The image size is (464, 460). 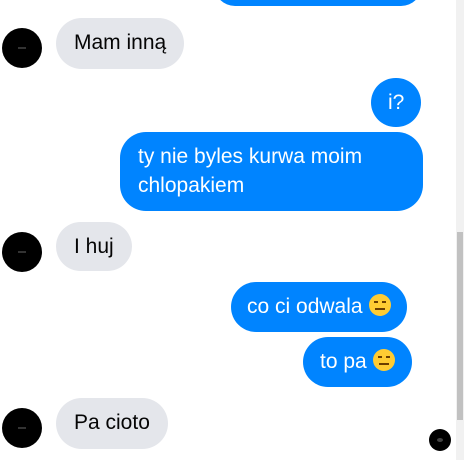 I want to click on message-bubble-incoming: Mam inną, so click(x=120, y=43).